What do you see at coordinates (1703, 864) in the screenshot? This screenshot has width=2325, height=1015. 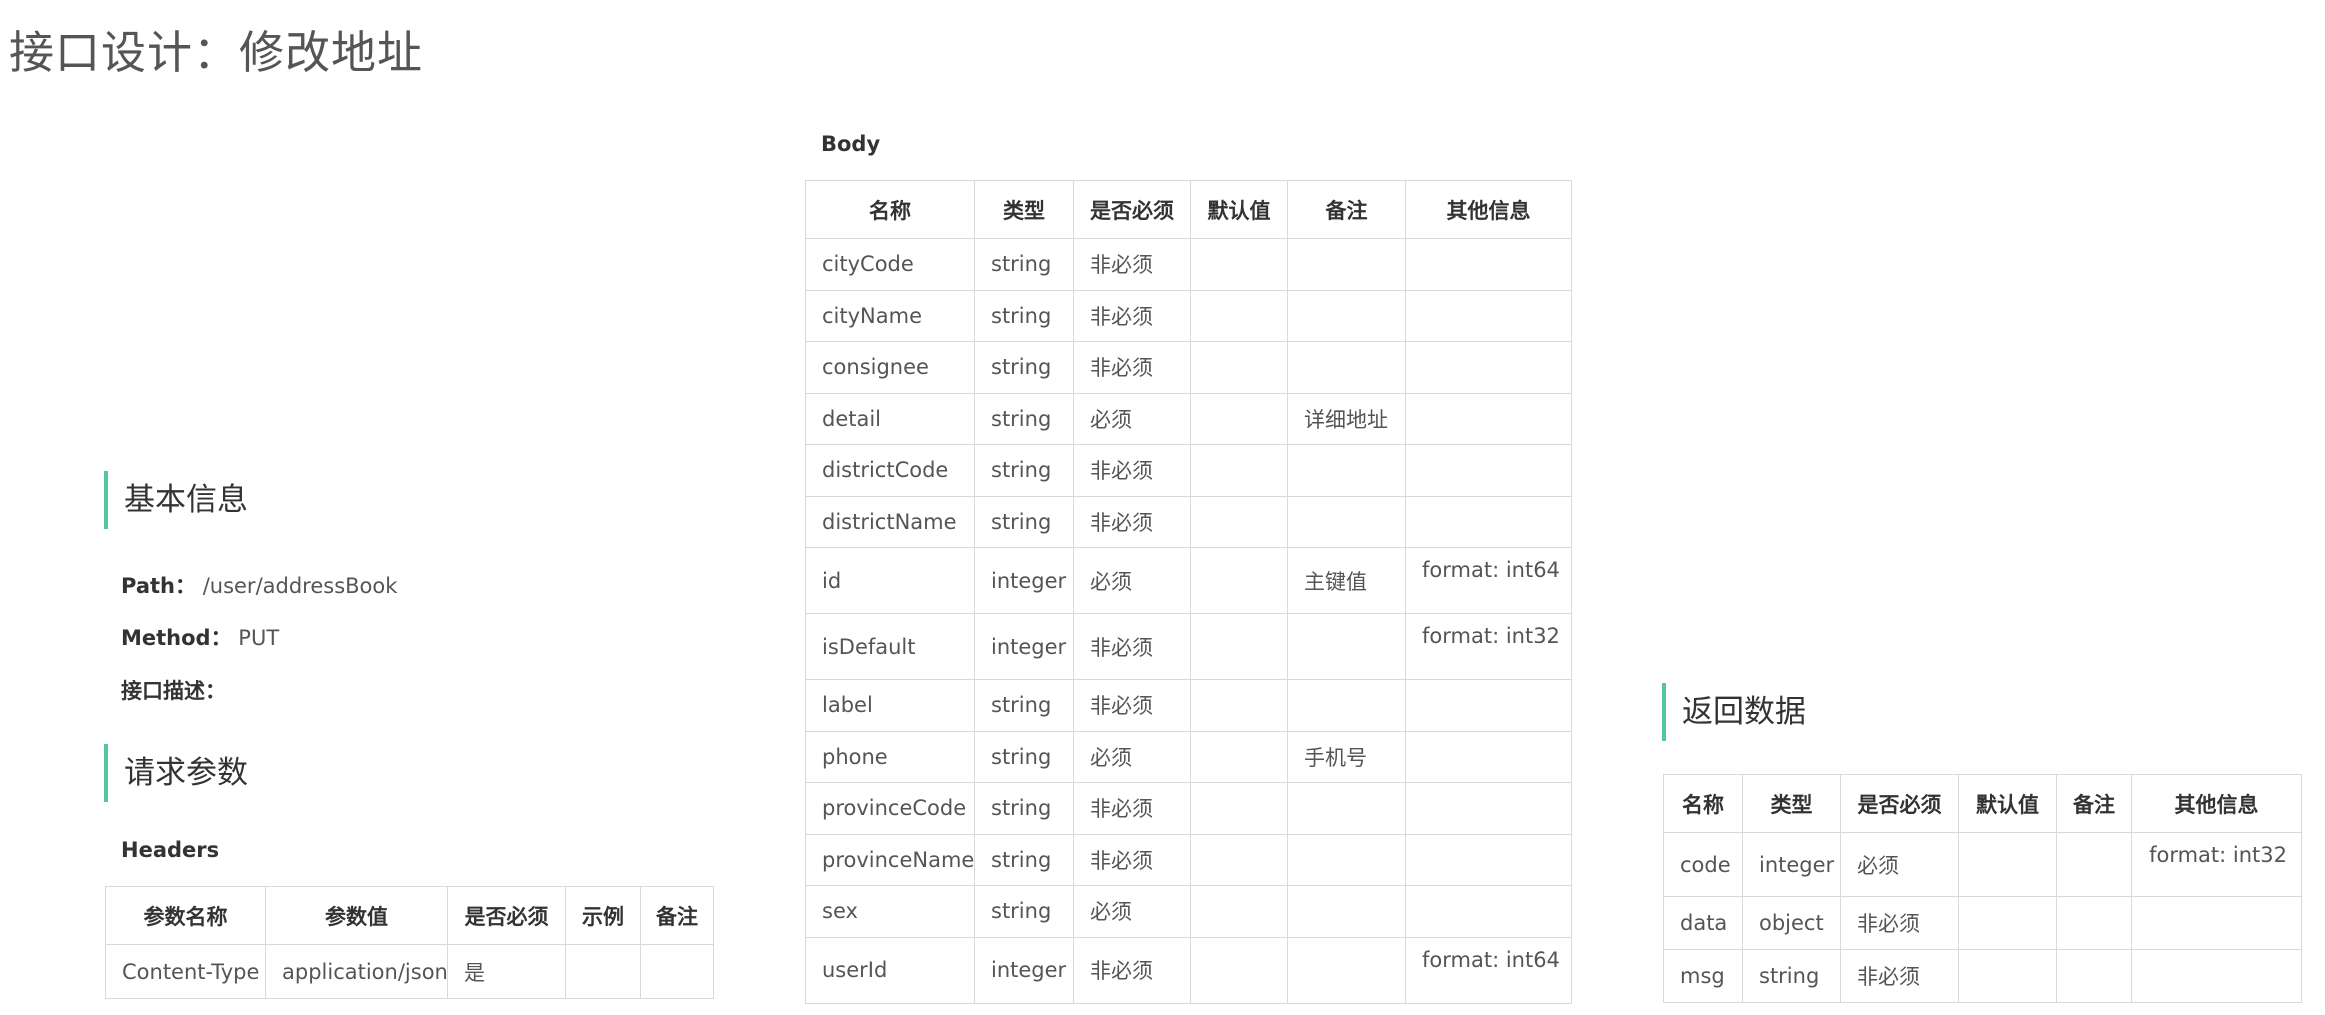 I see `table-cell: code` at bounding box center [1703, 864].